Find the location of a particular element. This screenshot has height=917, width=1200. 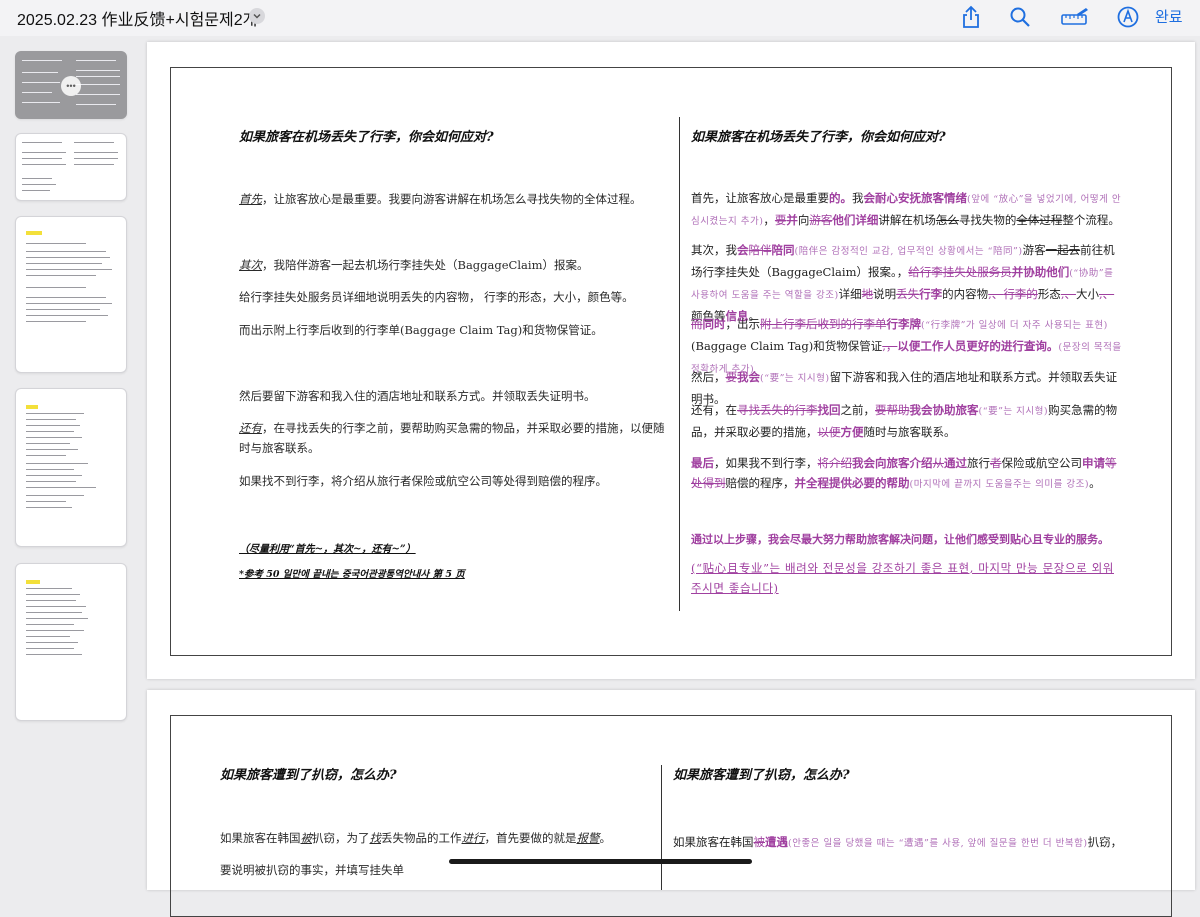

paragraph-1: 如果旅客在韩国被扒窃，为了找丢失物品的工作进行，首先要做的就是报警。 is located at coordinates (415, 838).